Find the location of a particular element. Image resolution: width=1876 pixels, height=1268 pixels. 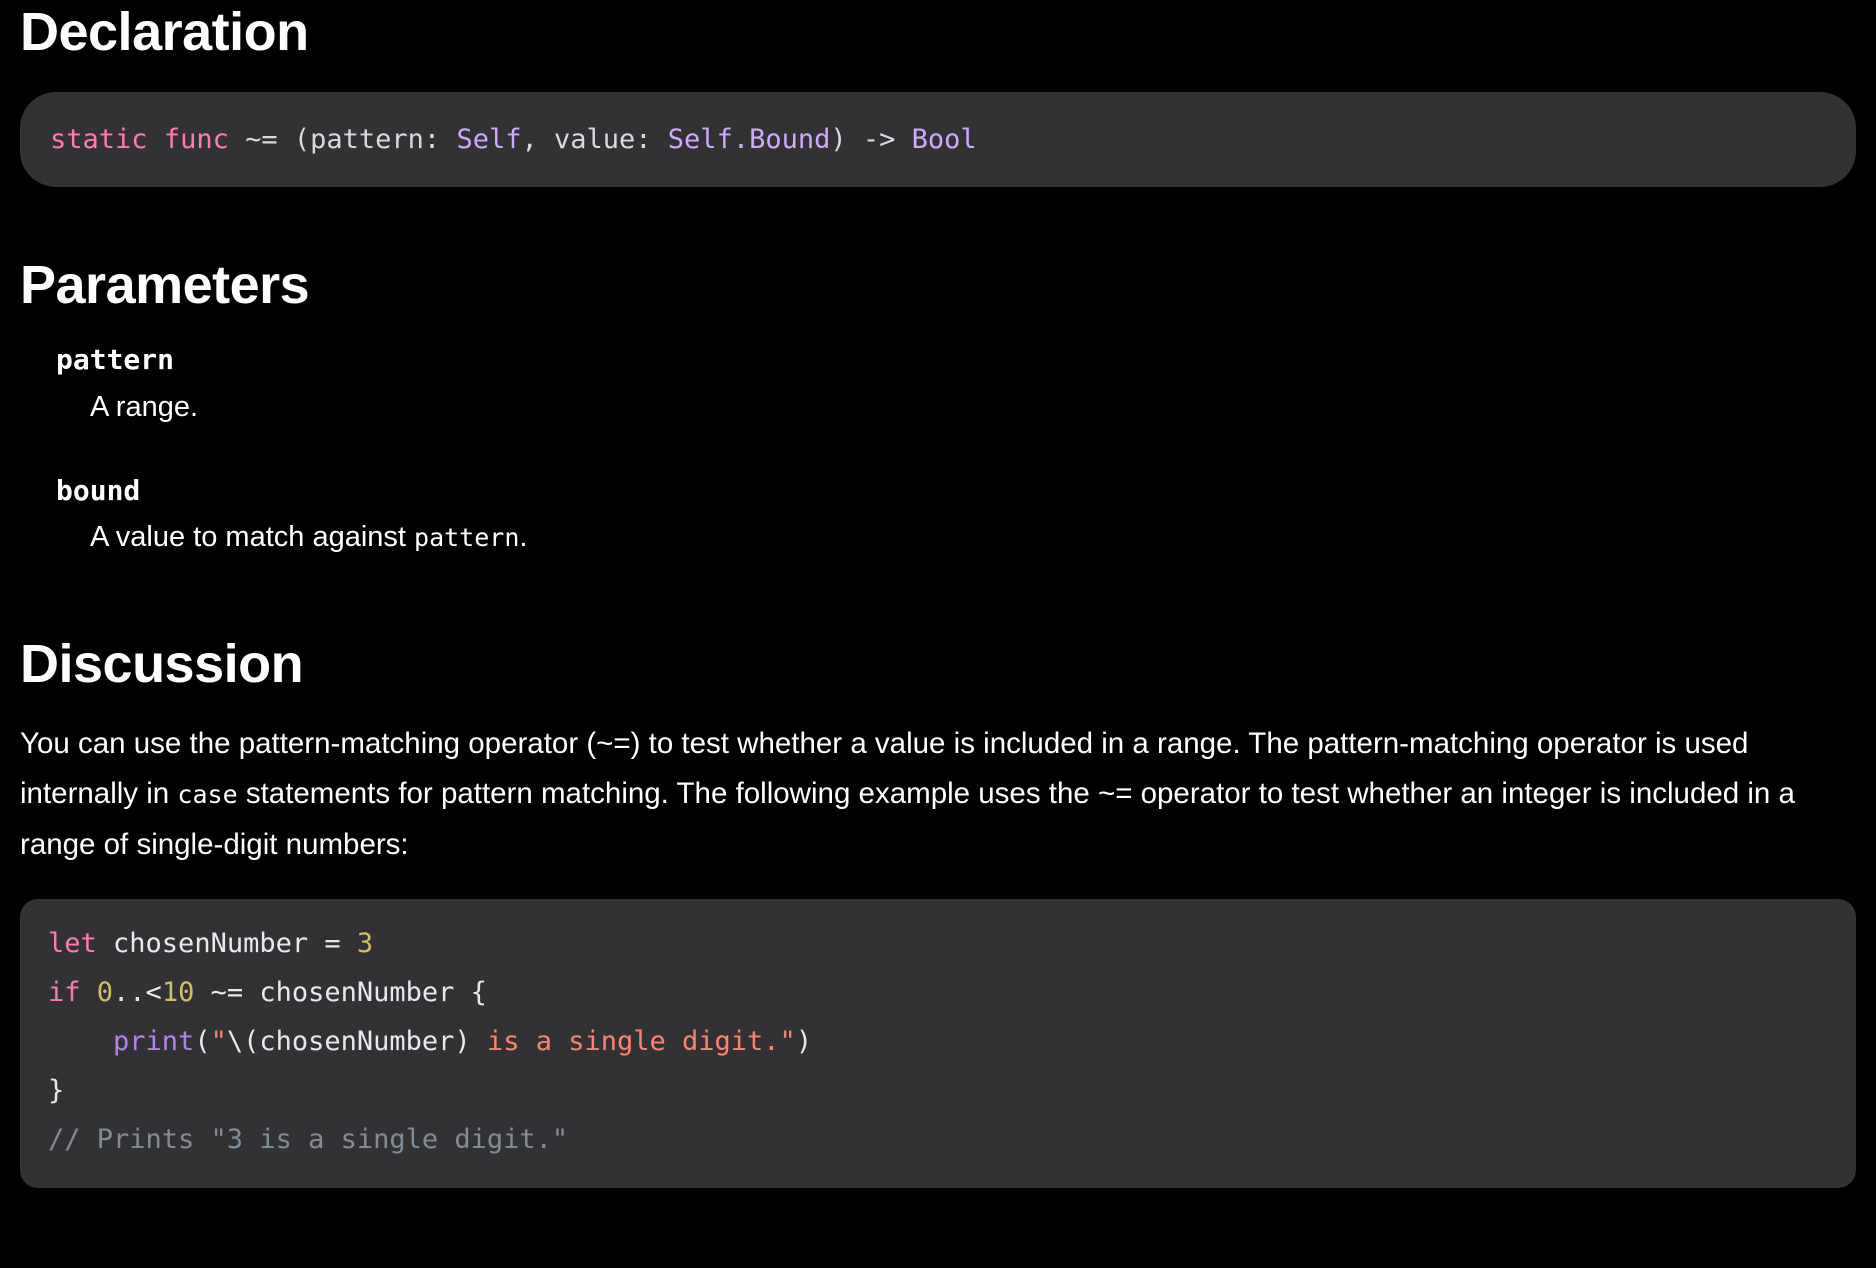

parameter-description-tail: . is located at coordinates (523, 537).